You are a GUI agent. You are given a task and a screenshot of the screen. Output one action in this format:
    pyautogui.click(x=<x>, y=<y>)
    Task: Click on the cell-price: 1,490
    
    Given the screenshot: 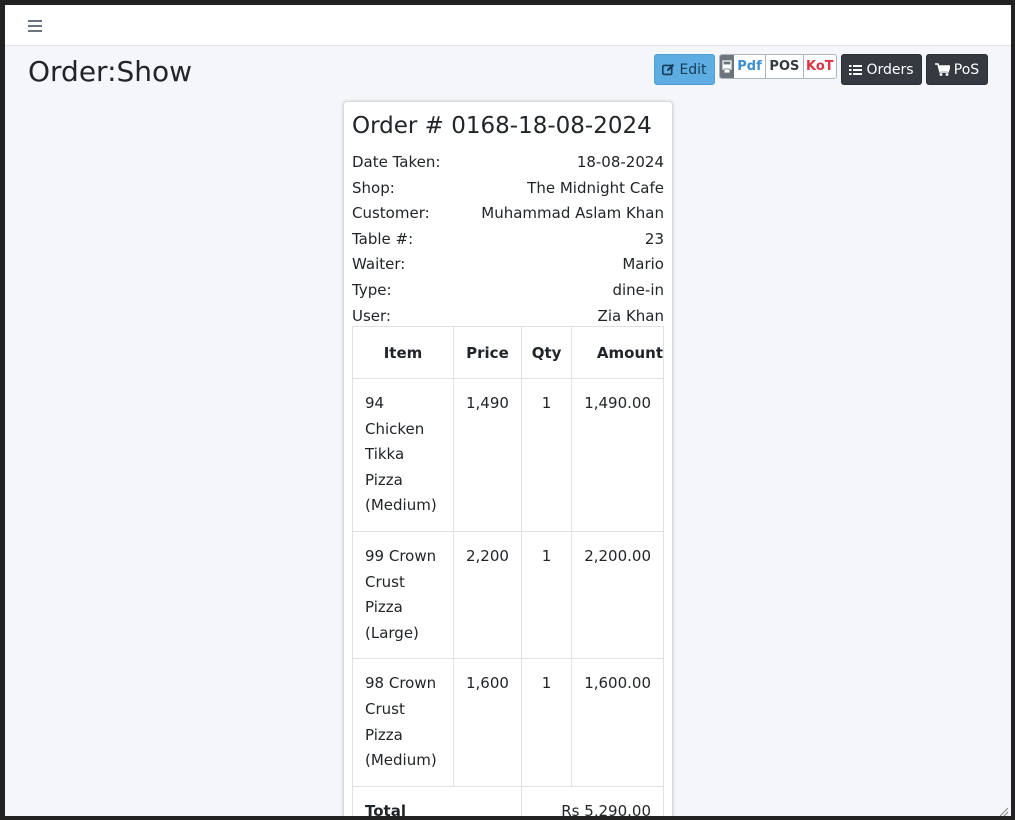 What is the action you would take?
    pyautogui.click(x=487, y=455)
    